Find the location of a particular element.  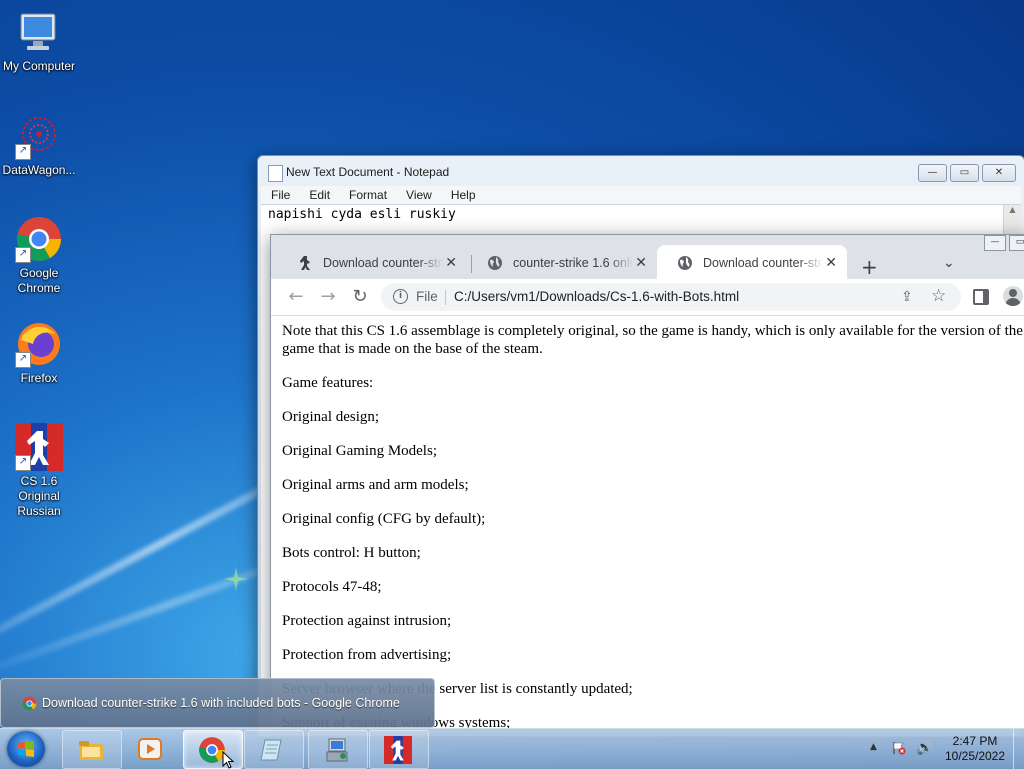

reload-button: ↻ is located at coordinates (360, 297).